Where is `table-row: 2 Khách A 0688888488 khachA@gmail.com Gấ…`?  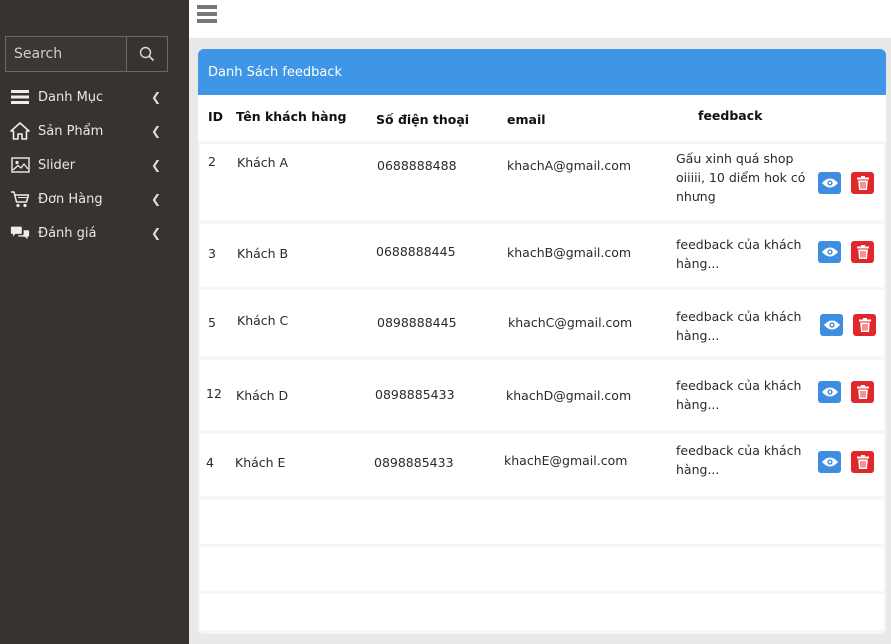 table-row: 2 Khách A 0688888488 khachA@gmail.com Gấ… is located at coordinates (542, 182).